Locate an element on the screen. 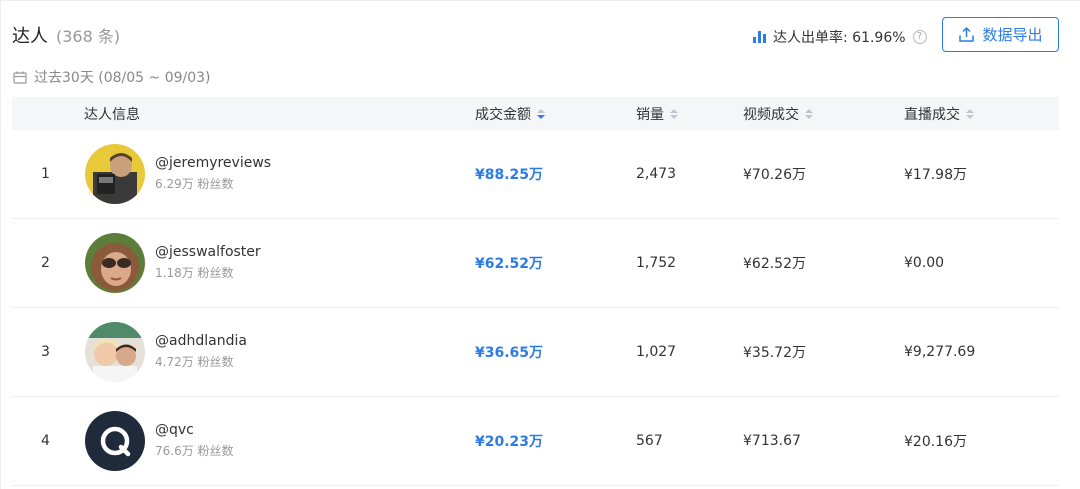 Image resolution: width=1080 pixels, height=489 pixels. rank: 2 is located at coordinates (45, 263).